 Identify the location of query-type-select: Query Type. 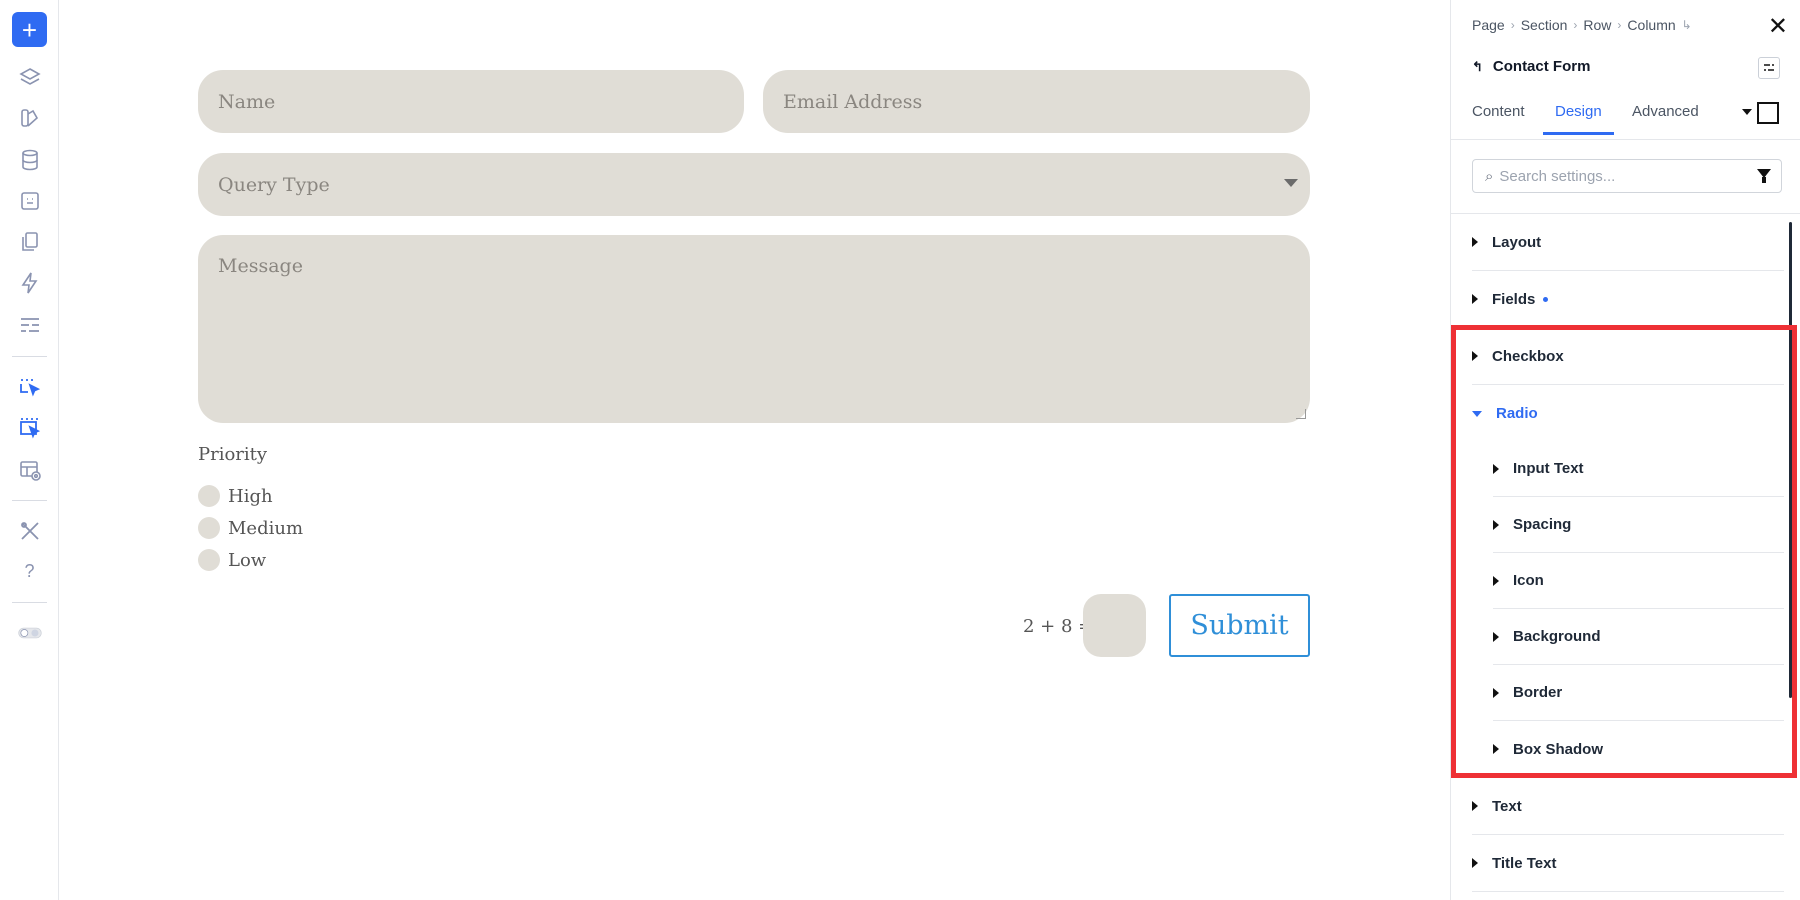
(754, 184).